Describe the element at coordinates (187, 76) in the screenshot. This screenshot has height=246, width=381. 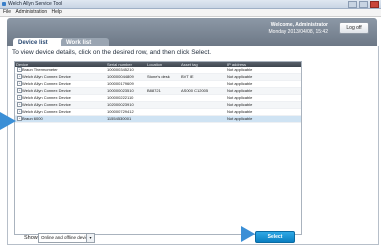
I see `cell-asset-tag: BVT IE` at that location.